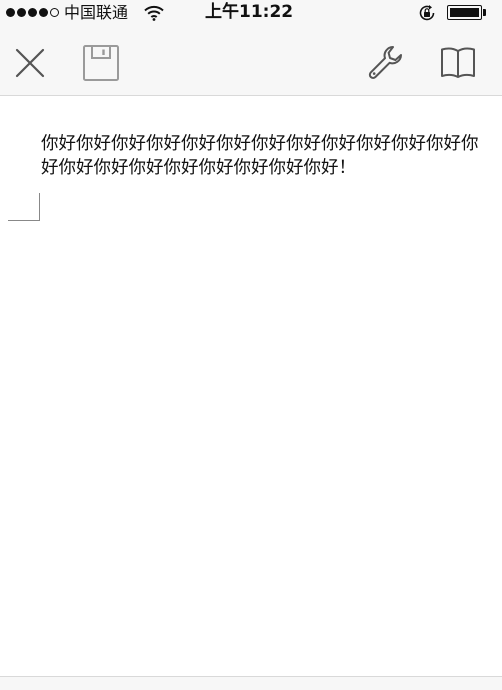  I want to click on battery-body, so click(464, 12).